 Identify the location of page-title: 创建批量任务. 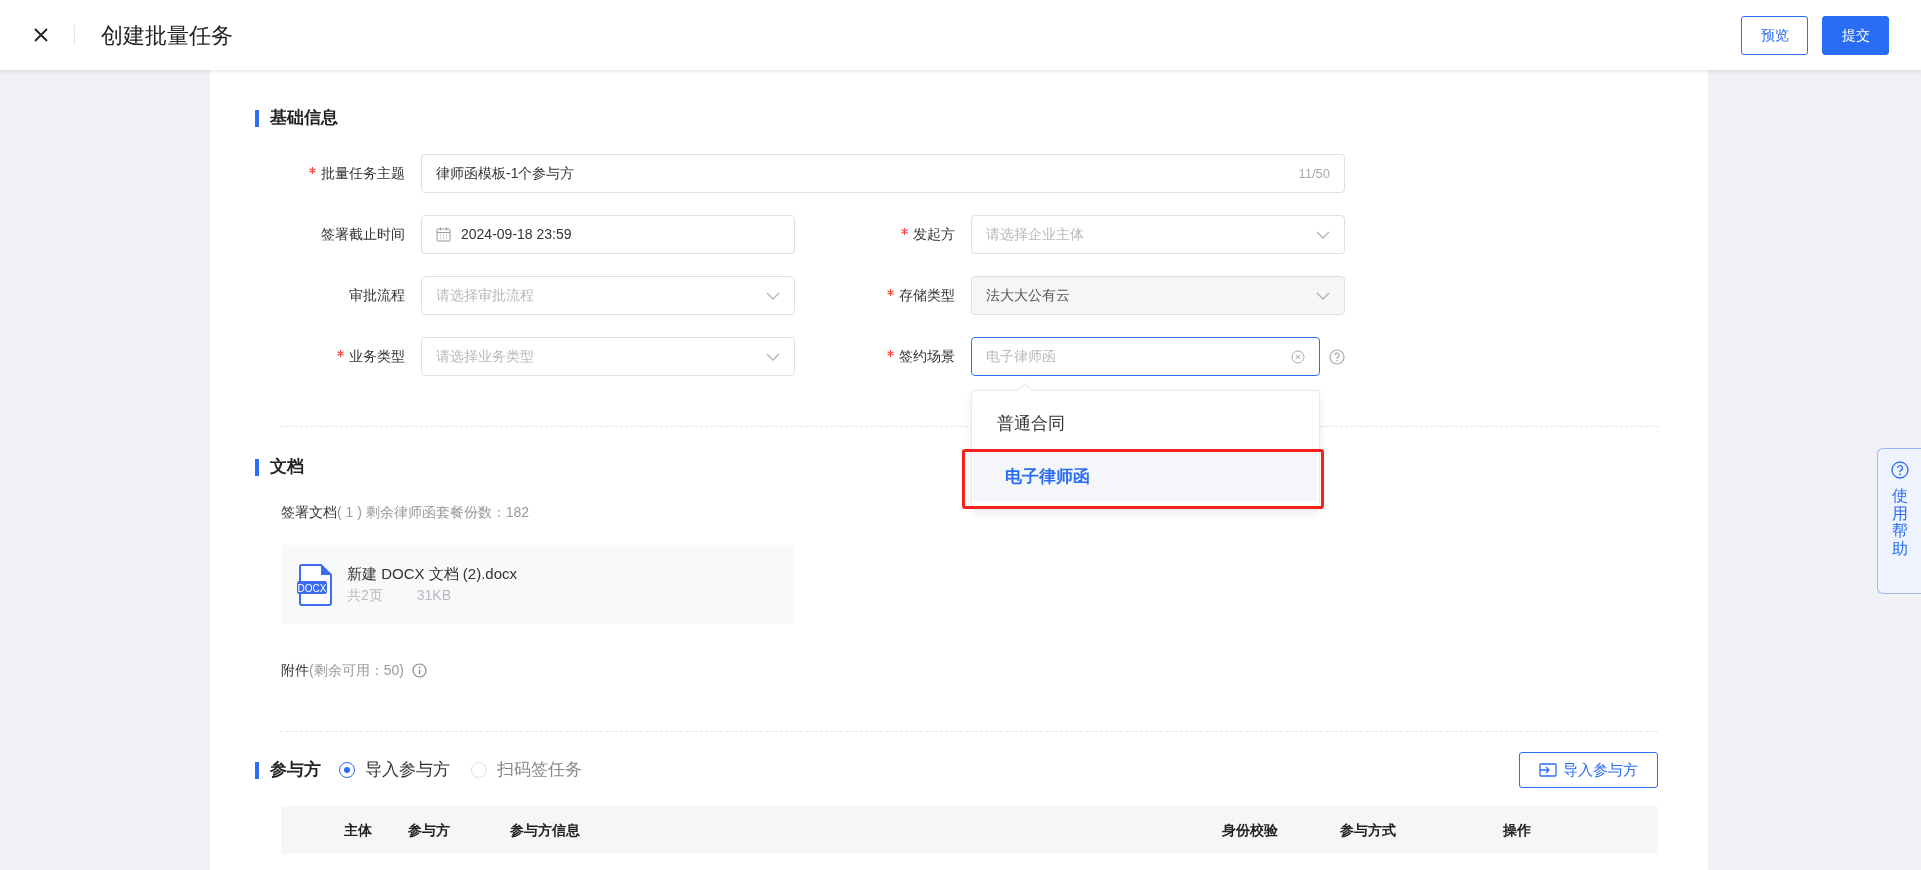
(167, 35).